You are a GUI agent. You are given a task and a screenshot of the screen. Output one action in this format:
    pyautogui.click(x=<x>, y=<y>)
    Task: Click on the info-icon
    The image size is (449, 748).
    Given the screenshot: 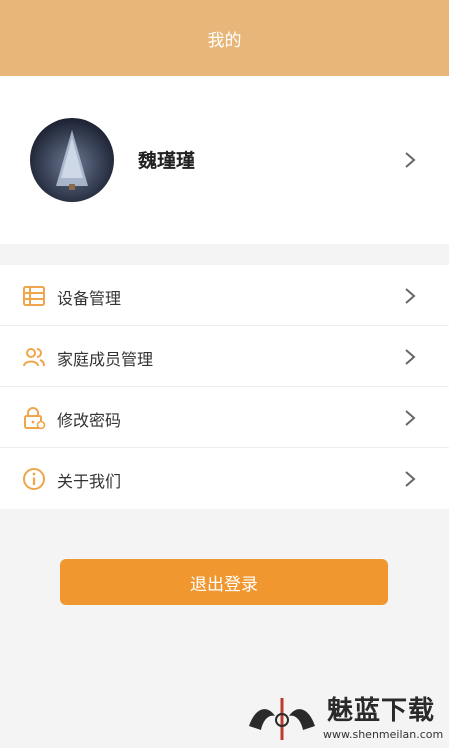 What is the action you would take?
    pyautogui.click(x=34, y=479)
    